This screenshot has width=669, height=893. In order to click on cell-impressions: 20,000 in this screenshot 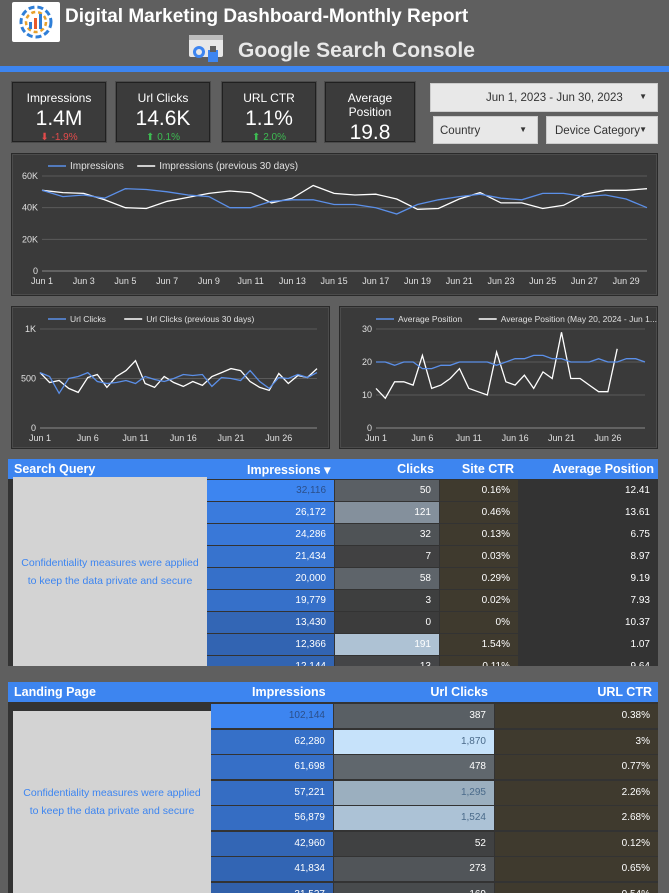, I will do `click(270, 578)`.